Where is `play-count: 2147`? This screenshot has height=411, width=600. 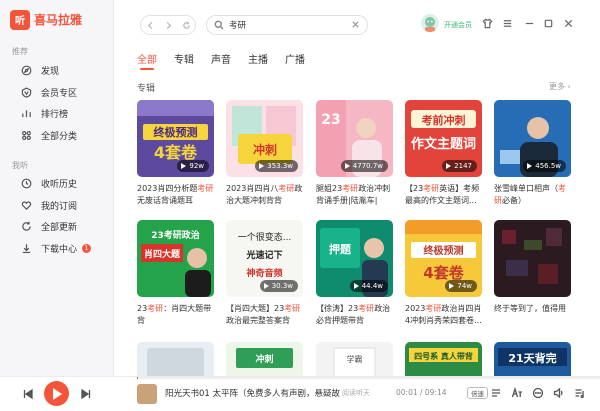 play-count: 2147 is located at coordinates (463, 166).